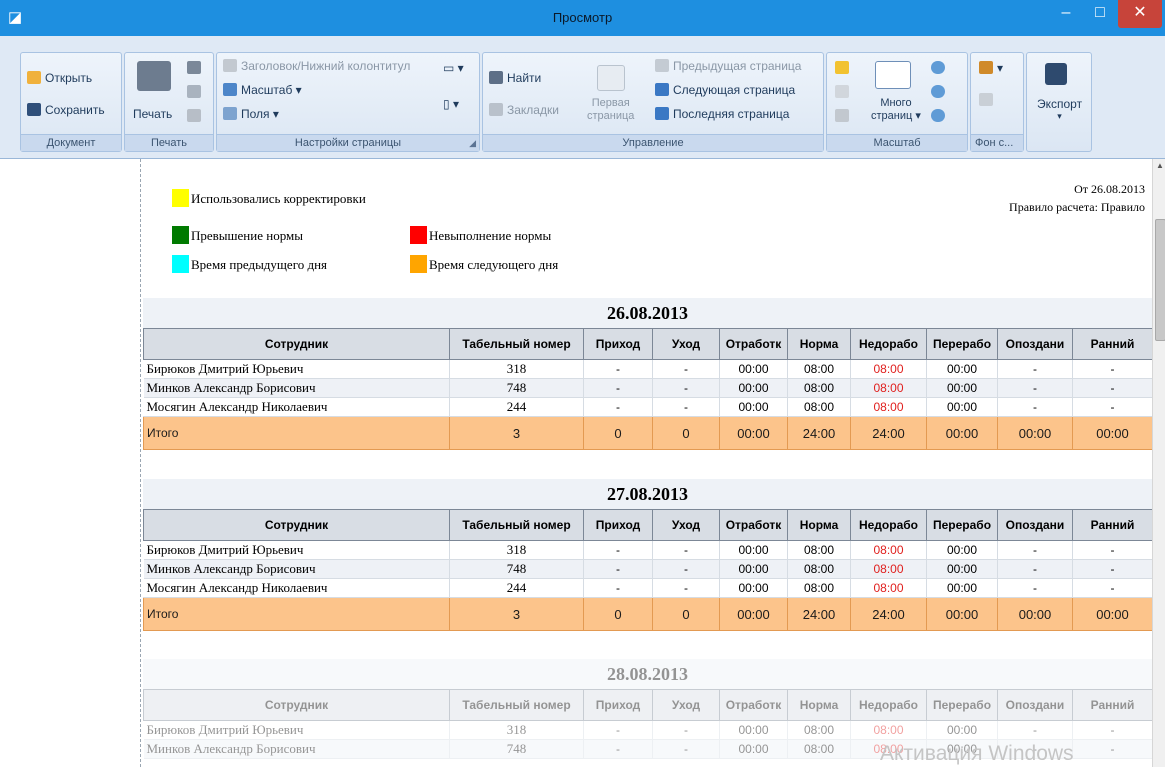 The height and width of the screenshot is (767, 1165). What do you see at coordinates (262, 90) in the screenshot?
I see `scale-button: Масштаб ▾` at bounding box center [262, 90].